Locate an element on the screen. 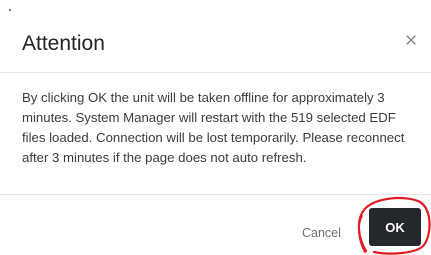 The width and height of the screenshot is (431, 255). dialog-title: Attention is located at coordinates (63, 43).